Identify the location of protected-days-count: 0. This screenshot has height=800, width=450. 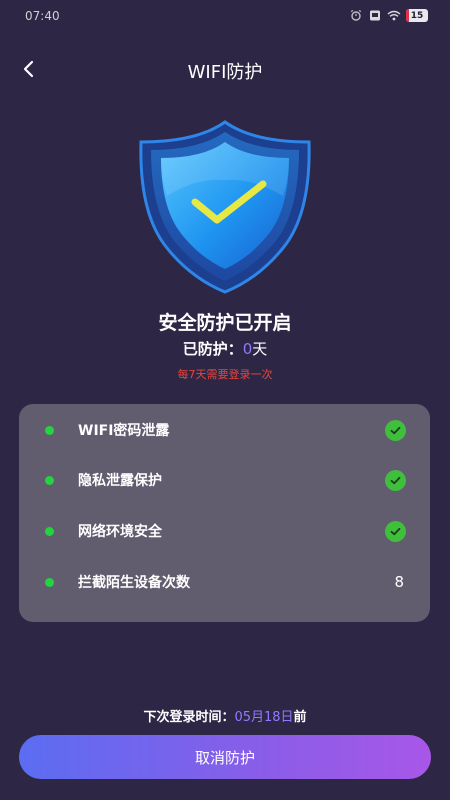
(247, 349).